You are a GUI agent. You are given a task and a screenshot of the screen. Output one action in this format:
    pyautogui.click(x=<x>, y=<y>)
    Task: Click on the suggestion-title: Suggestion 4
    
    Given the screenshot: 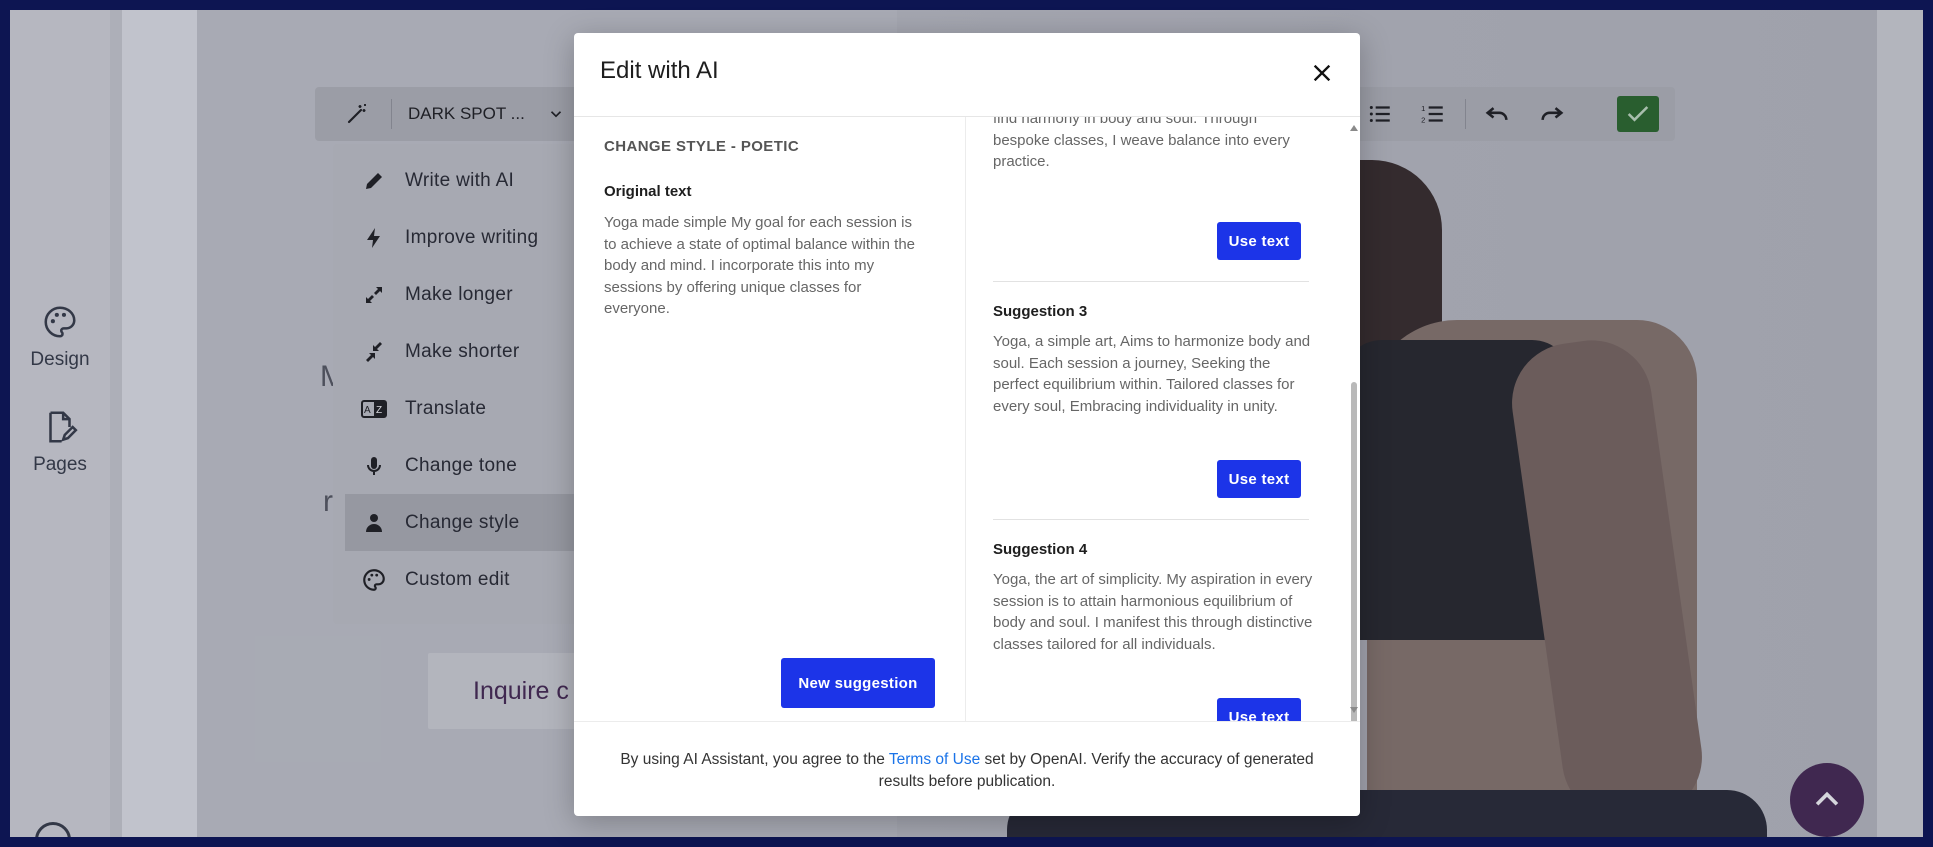 What is the action you would take?
    pyautogui.click(x=1040, y=549)
    